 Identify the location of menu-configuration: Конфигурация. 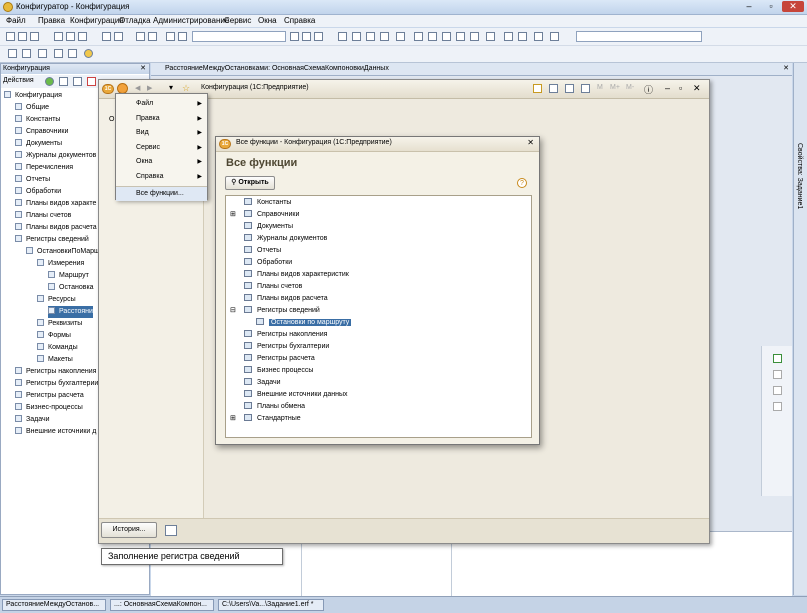
(97, 20).